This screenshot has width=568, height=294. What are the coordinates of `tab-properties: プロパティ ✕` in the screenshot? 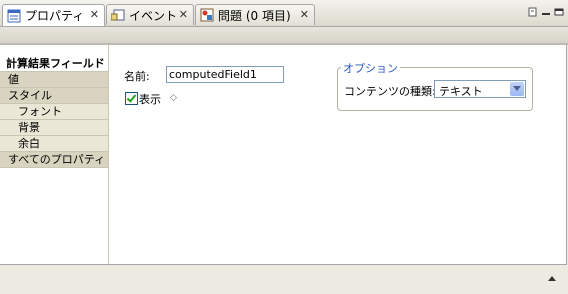 It's located at (53, 15).